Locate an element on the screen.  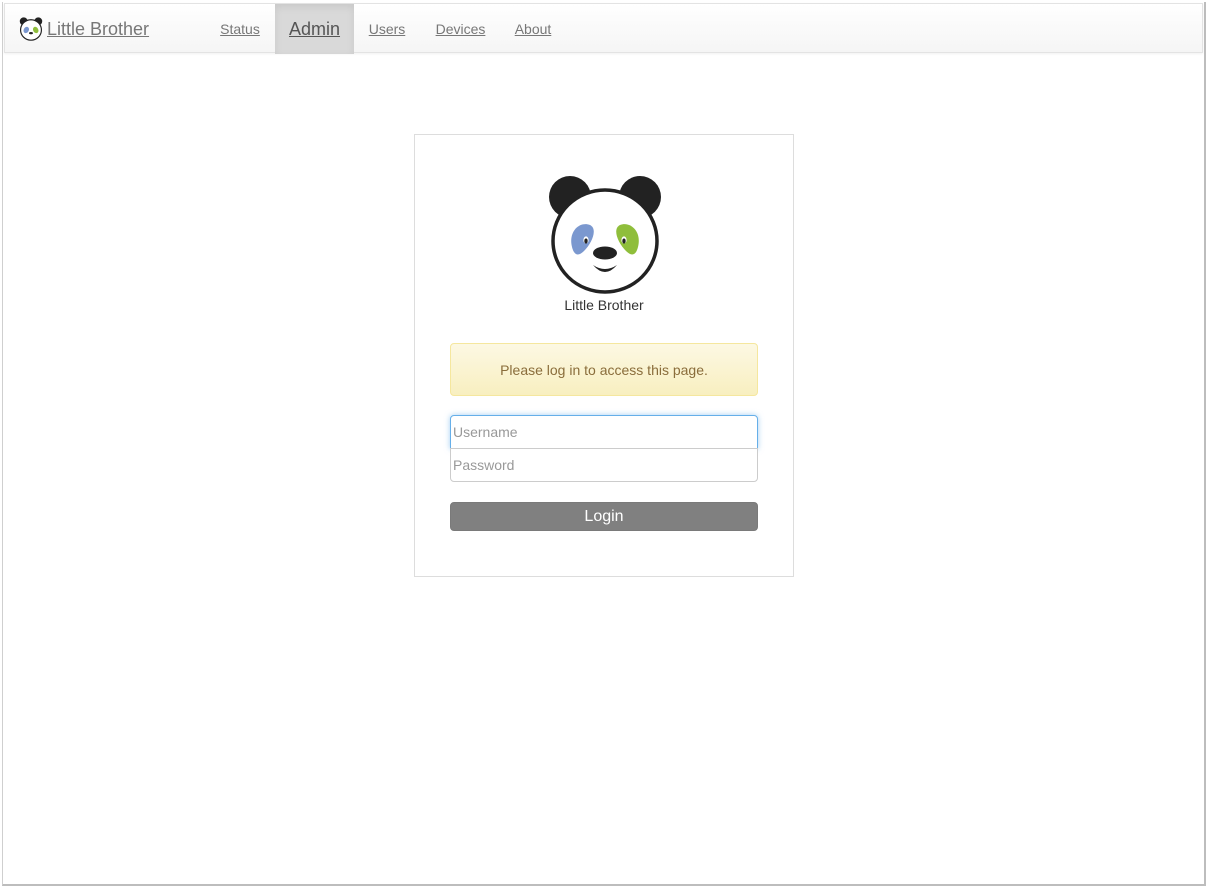
nav-users: Users is located at coordinates (387, 29).